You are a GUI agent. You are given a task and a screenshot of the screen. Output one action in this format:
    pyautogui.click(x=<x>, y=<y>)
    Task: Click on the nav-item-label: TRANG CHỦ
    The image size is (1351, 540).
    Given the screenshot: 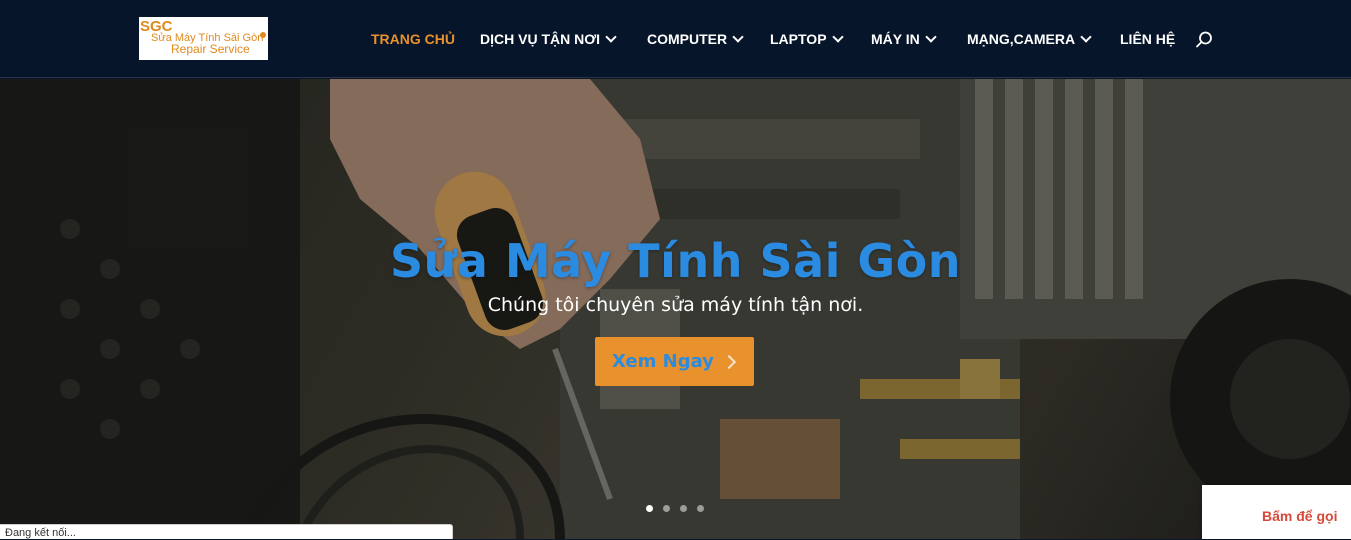 What is the action you would take?
    pyautogui.click(x=413, y=39)
    